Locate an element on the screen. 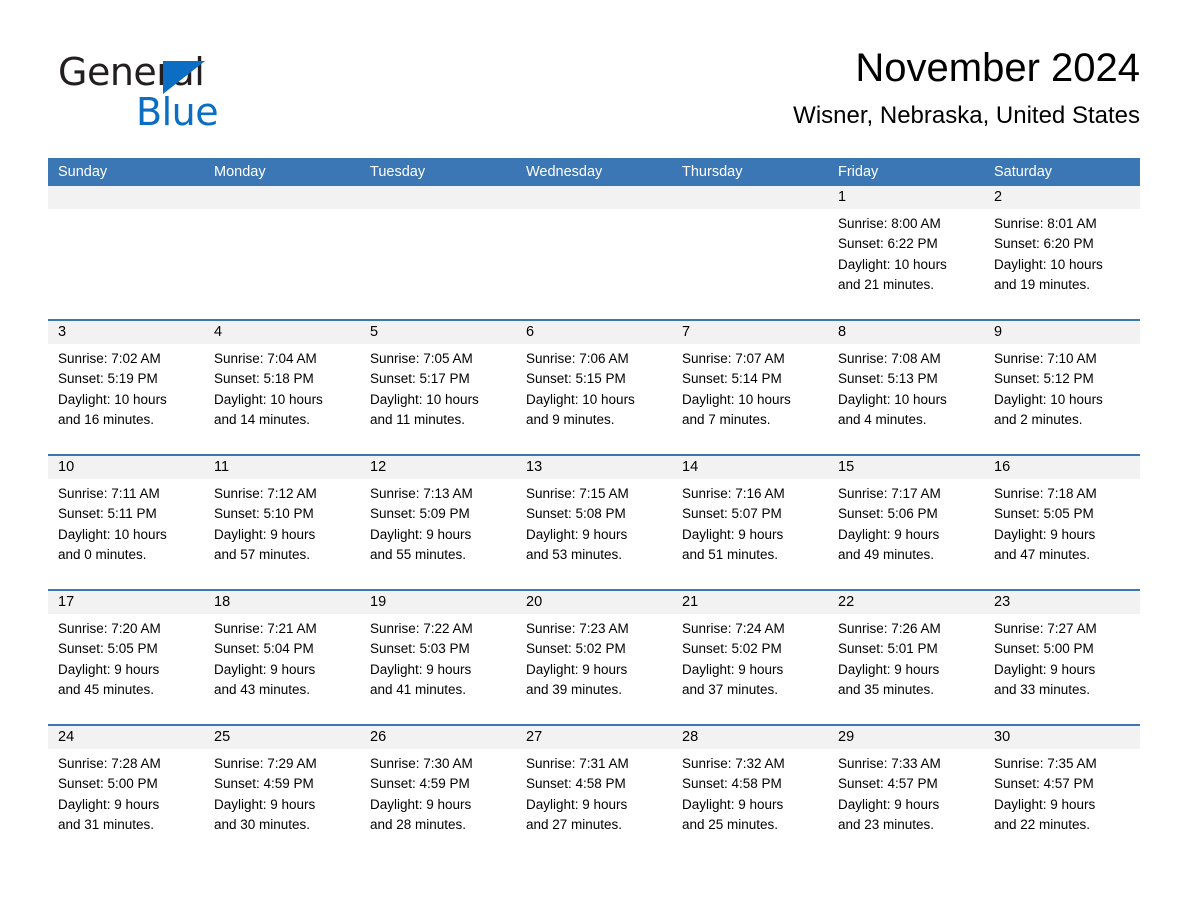 This screenshot has width=1188, height=918. weekday-header-friday: Friday is located at coordinates (858, 172).